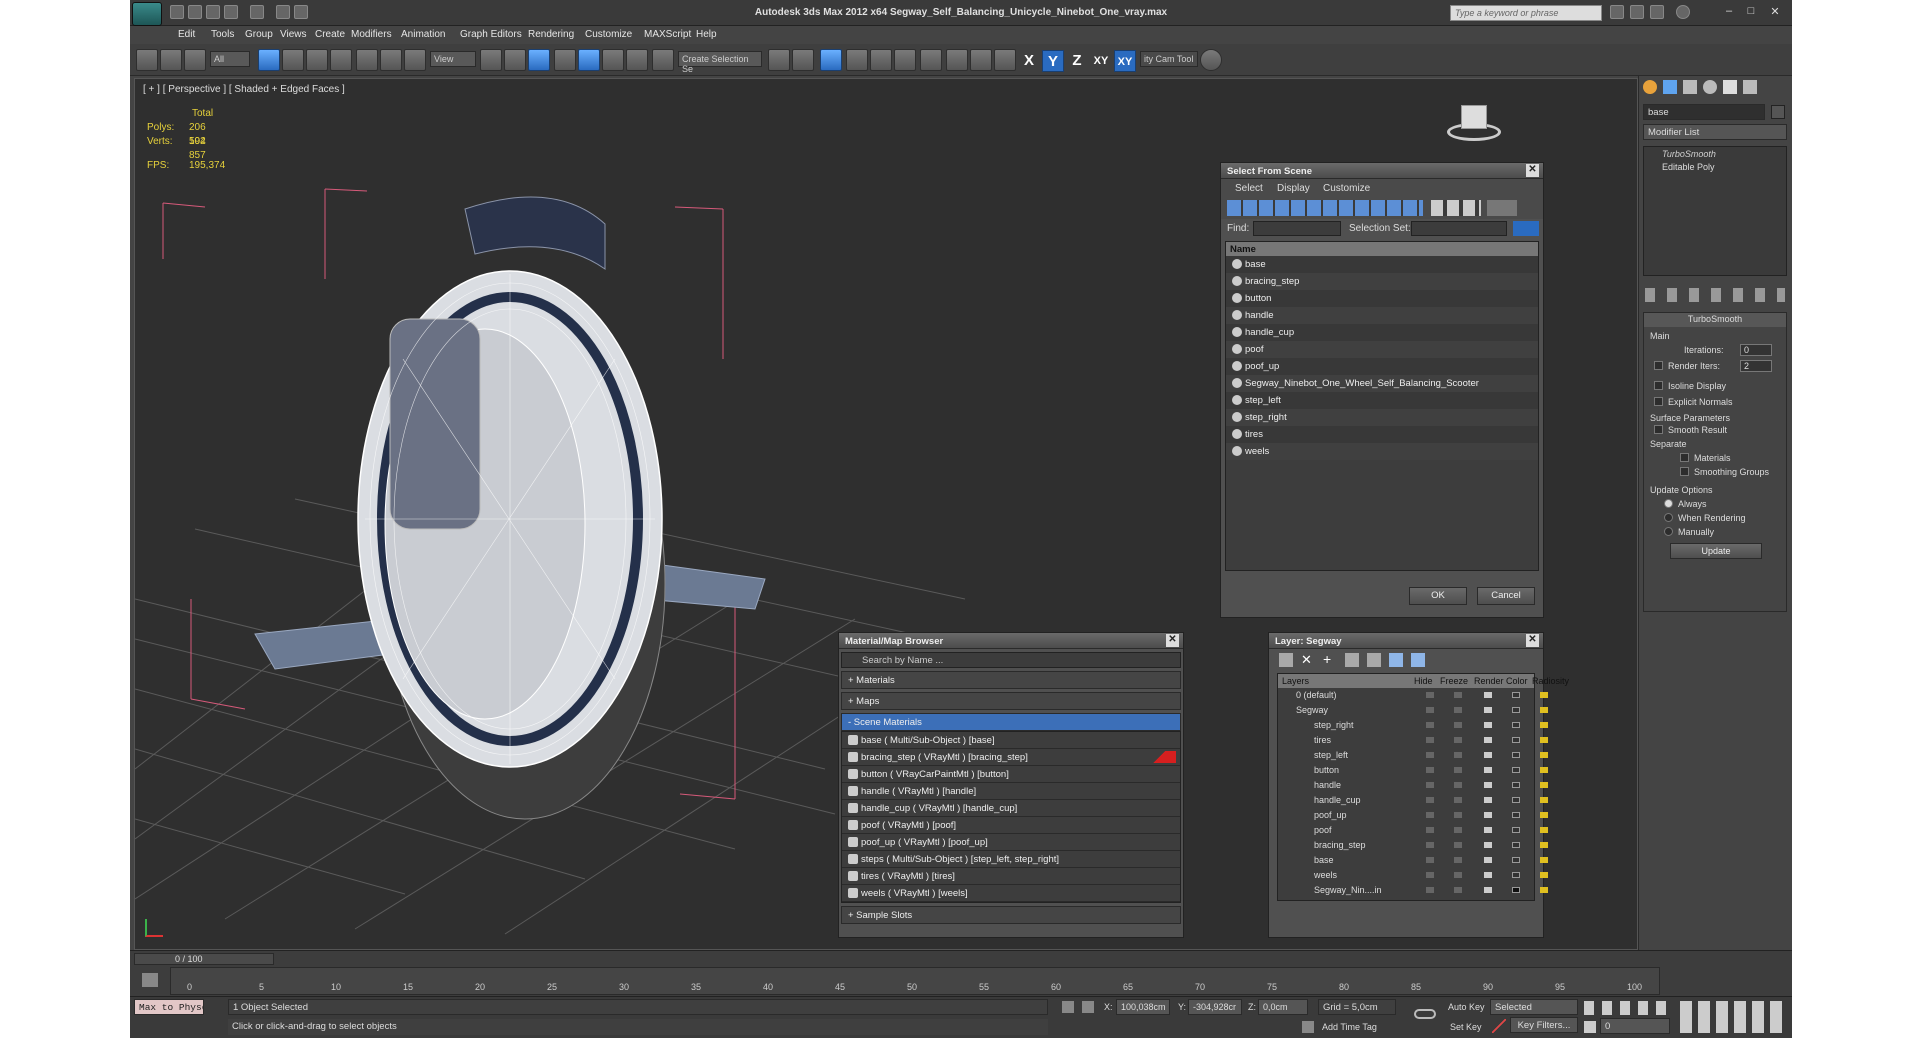 The height and width of the screenshot is (1038, 1920). I want to click on sfs-filter-icon, so click(1502, 208).